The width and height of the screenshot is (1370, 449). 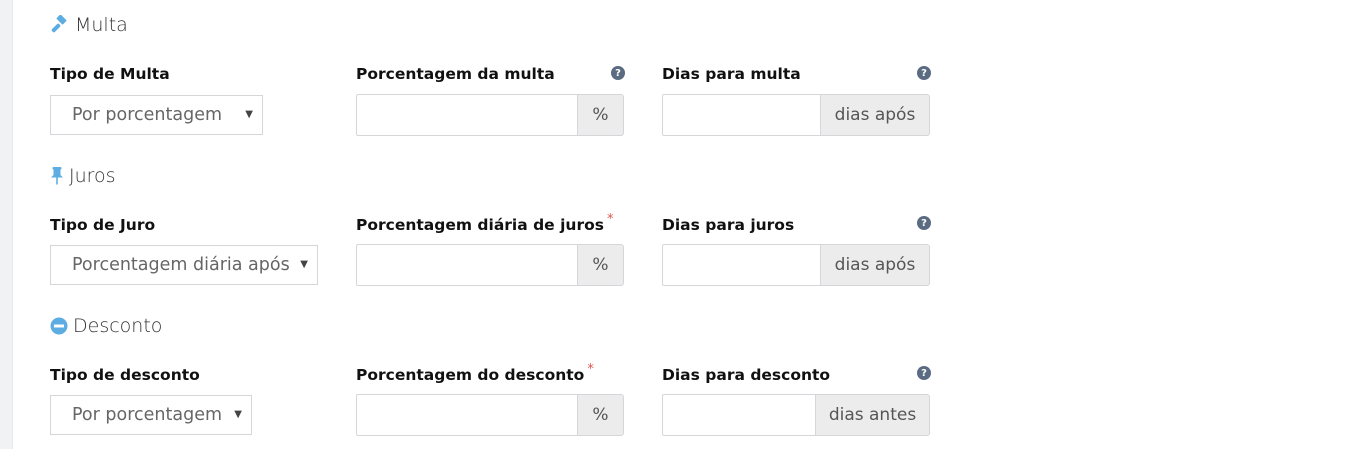 What do you see at coordinates (59, 326) in the screenshot?
I see `minus-circle-icon` at bounding box center [59, 326].